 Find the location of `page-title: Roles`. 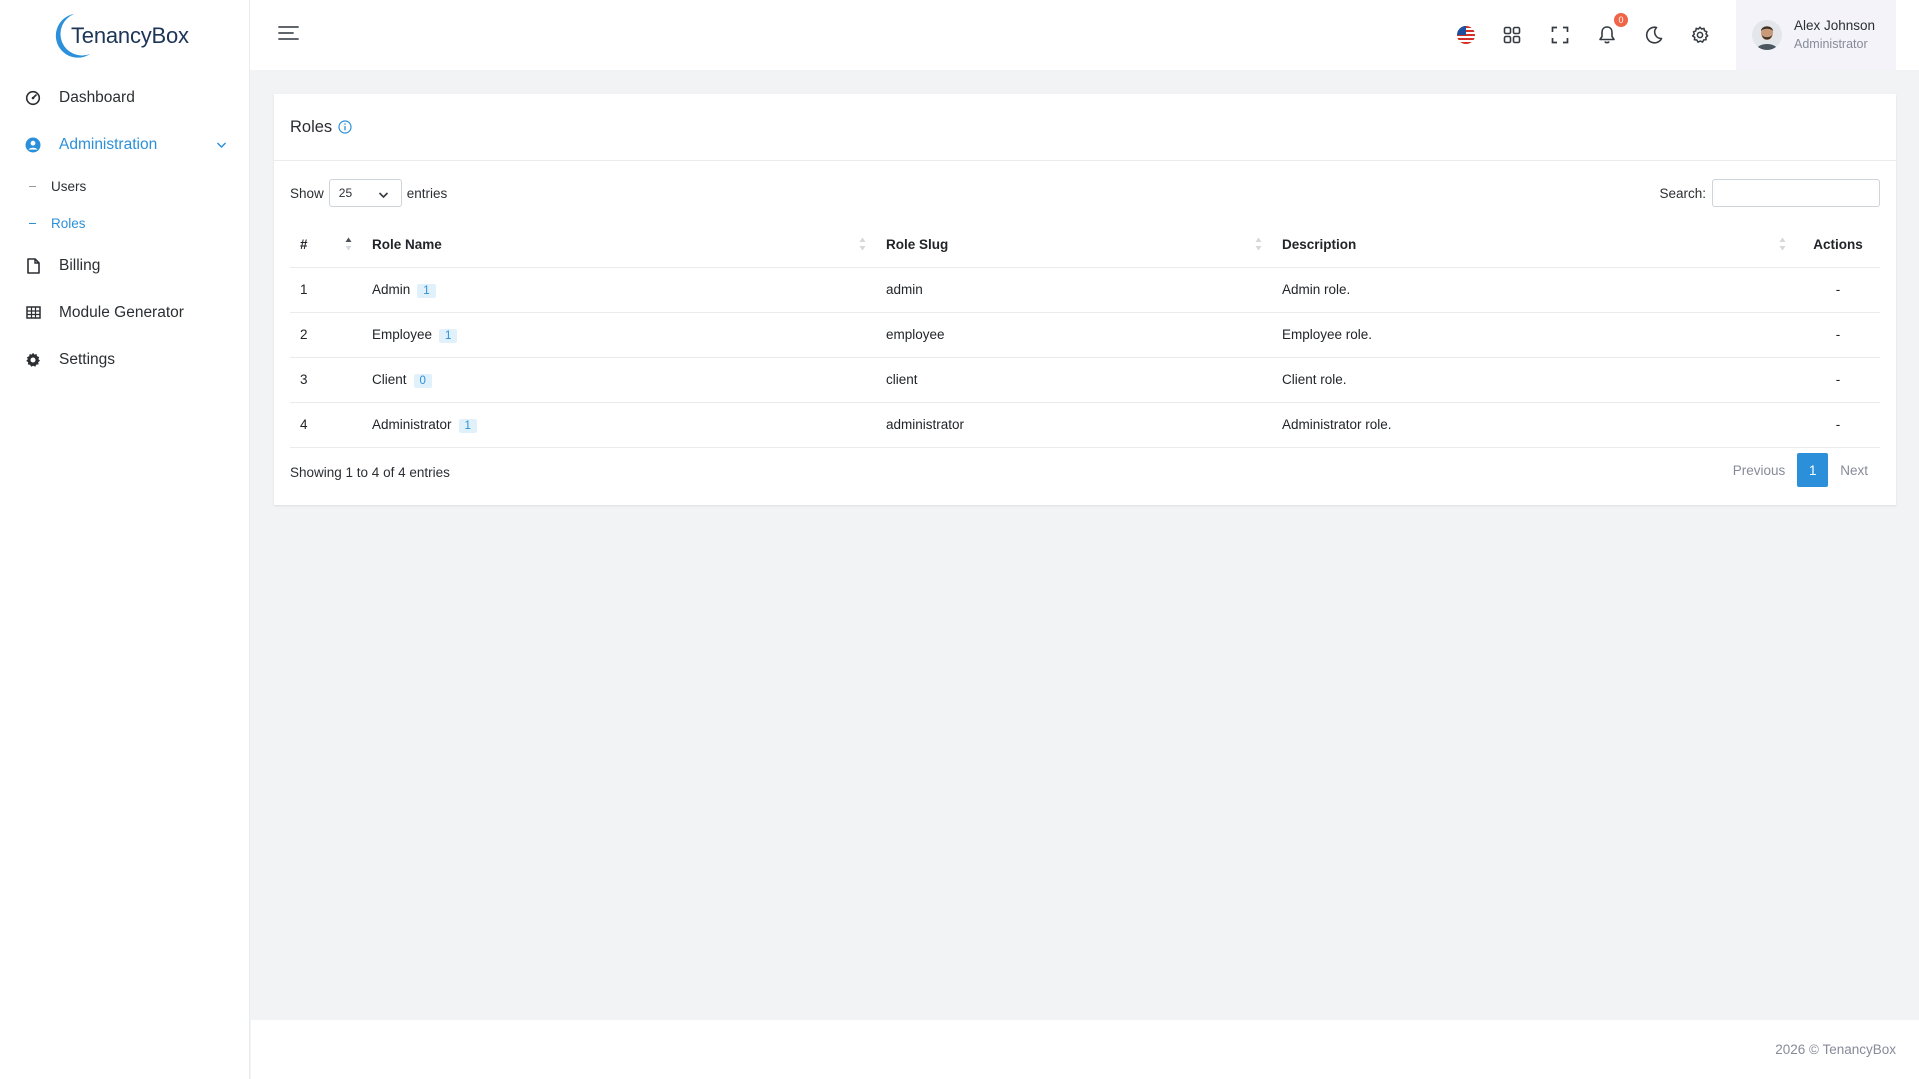

page-title: Roles is located at coordinates (311, 126).